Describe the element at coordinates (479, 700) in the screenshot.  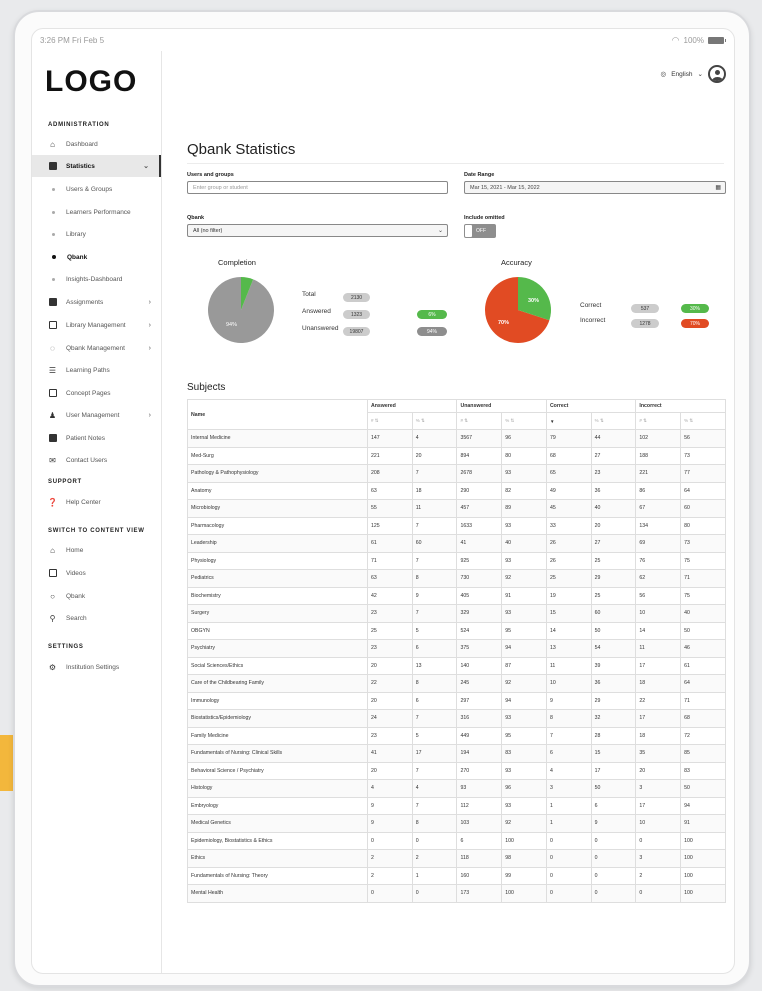
I see `table-cell: 297` at that location.